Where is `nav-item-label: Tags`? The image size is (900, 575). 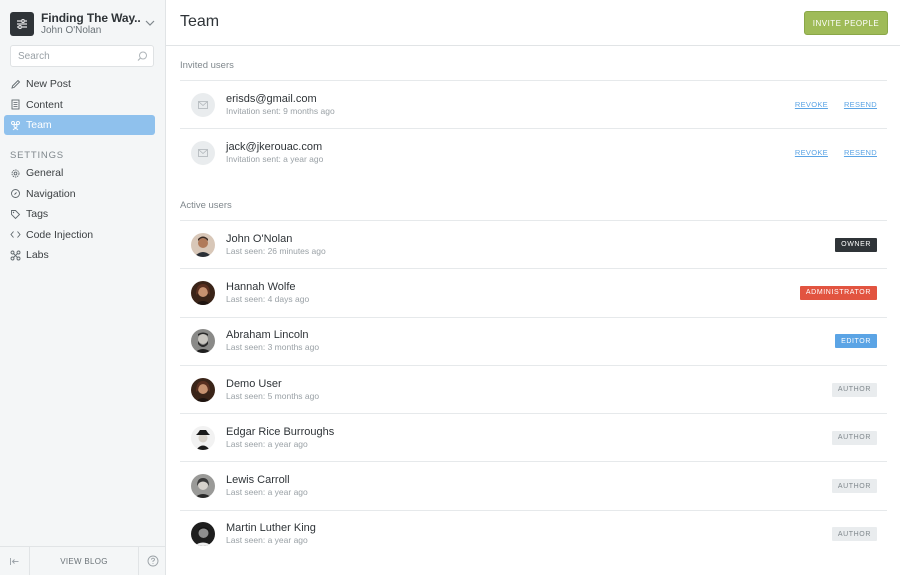
nav-item-label: Tags is located at coordinates (37, 214).